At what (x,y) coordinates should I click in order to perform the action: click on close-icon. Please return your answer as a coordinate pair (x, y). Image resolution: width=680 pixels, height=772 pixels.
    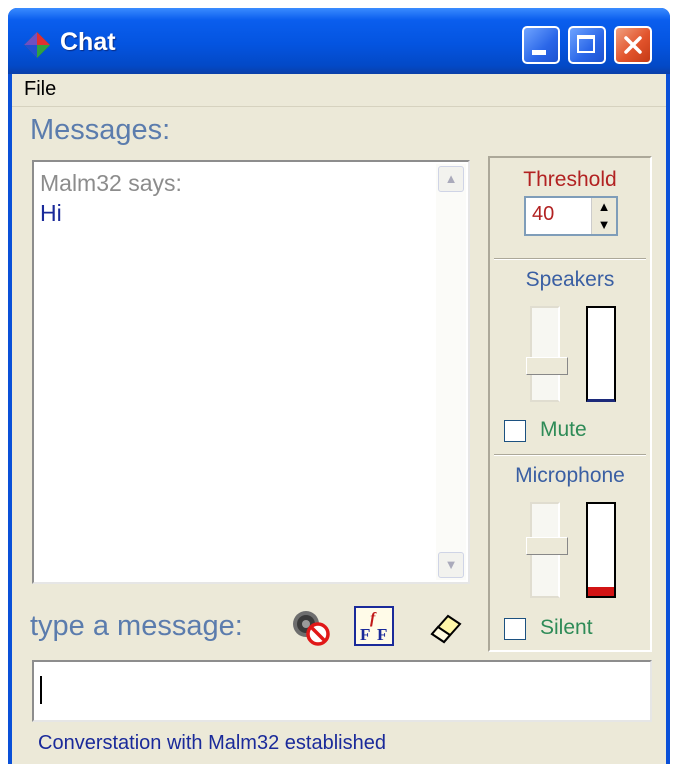
    Looking at the image, I should click on (633, 45).